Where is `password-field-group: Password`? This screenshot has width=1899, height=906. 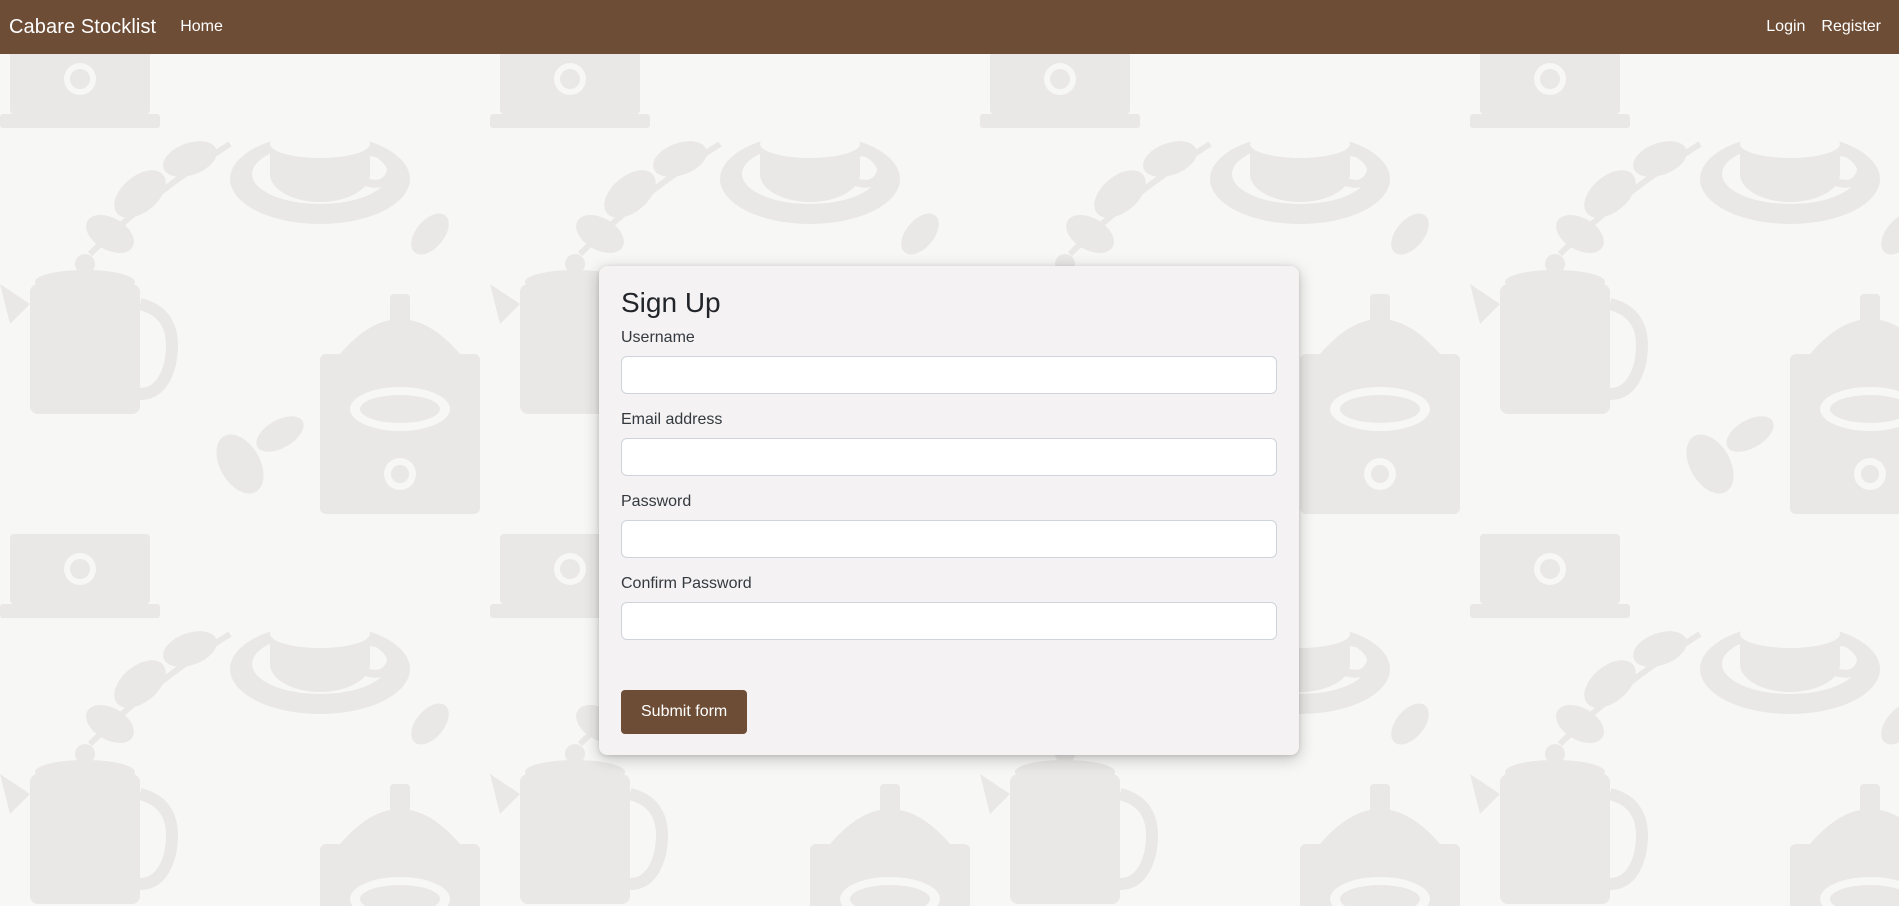 password-field-group: Password is located at coordinates (949, 525).